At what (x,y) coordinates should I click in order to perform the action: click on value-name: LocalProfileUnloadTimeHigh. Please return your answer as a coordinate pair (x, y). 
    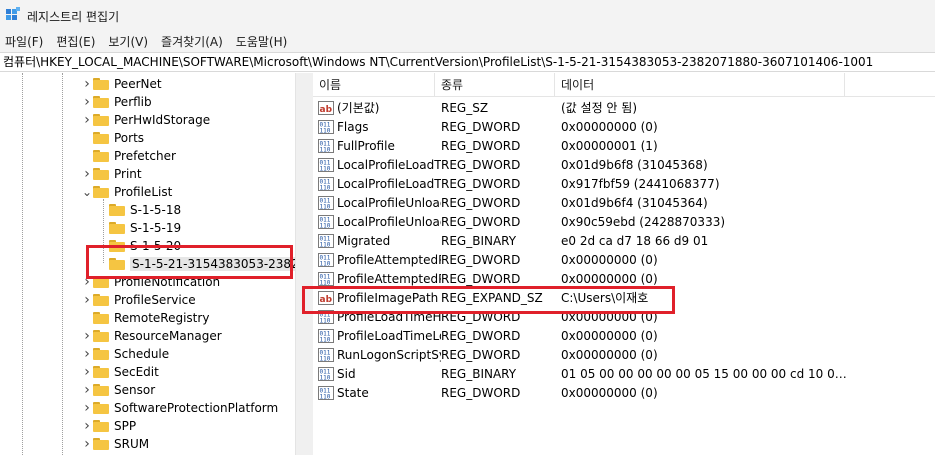
    Looking at the image, I should click on (389, 202).